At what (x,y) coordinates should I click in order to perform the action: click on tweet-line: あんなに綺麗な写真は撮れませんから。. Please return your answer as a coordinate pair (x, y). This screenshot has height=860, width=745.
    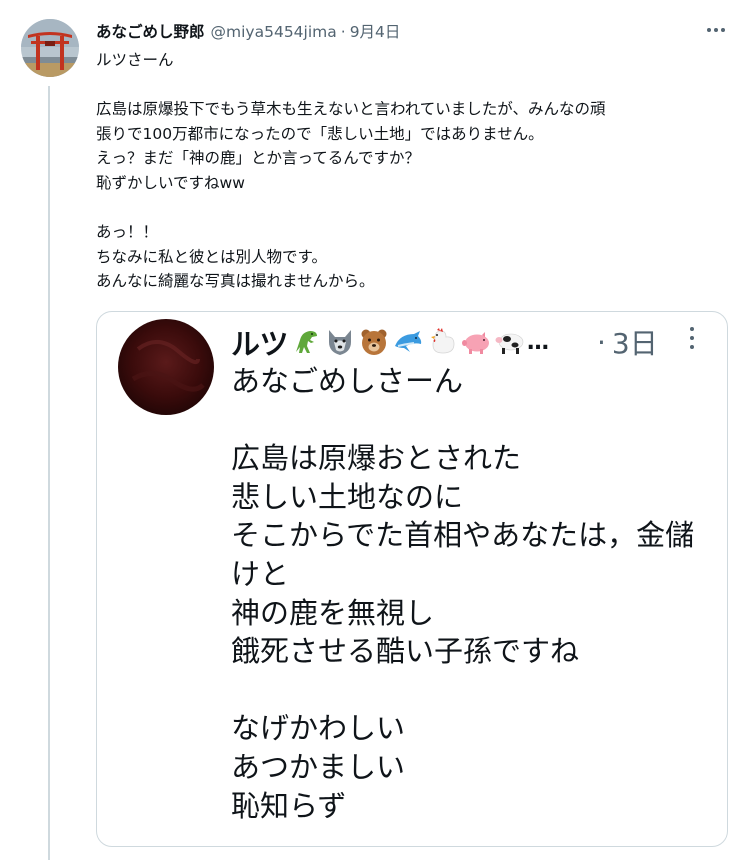
    Looking at the image, I should click on (235, 281).